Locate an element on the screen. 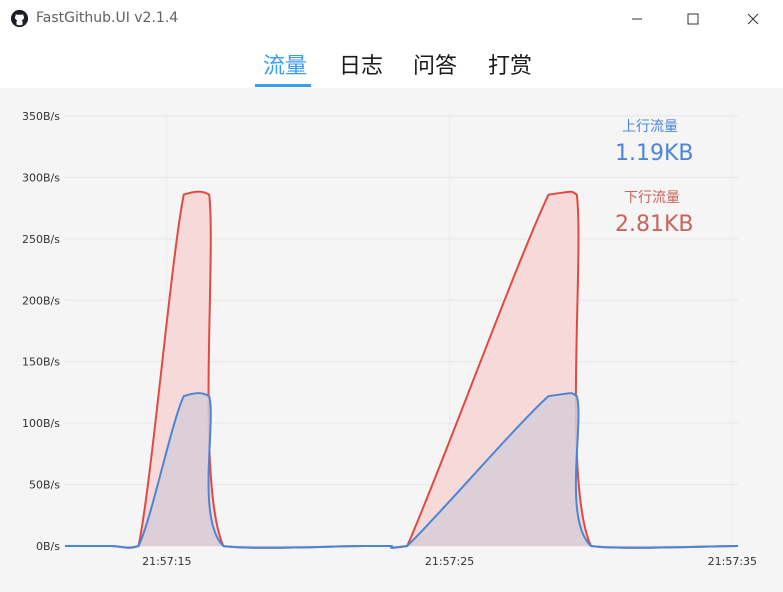  download-total-value: 2.81KB is located at coordinates (654, 224).